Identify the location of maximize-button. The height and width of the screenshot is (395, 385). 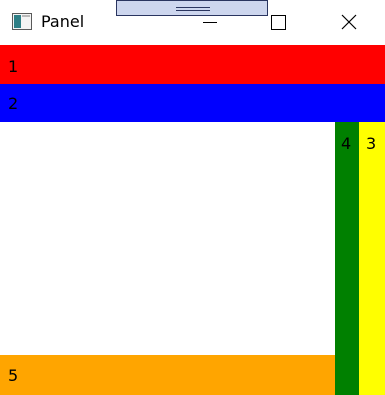
(278, 22).